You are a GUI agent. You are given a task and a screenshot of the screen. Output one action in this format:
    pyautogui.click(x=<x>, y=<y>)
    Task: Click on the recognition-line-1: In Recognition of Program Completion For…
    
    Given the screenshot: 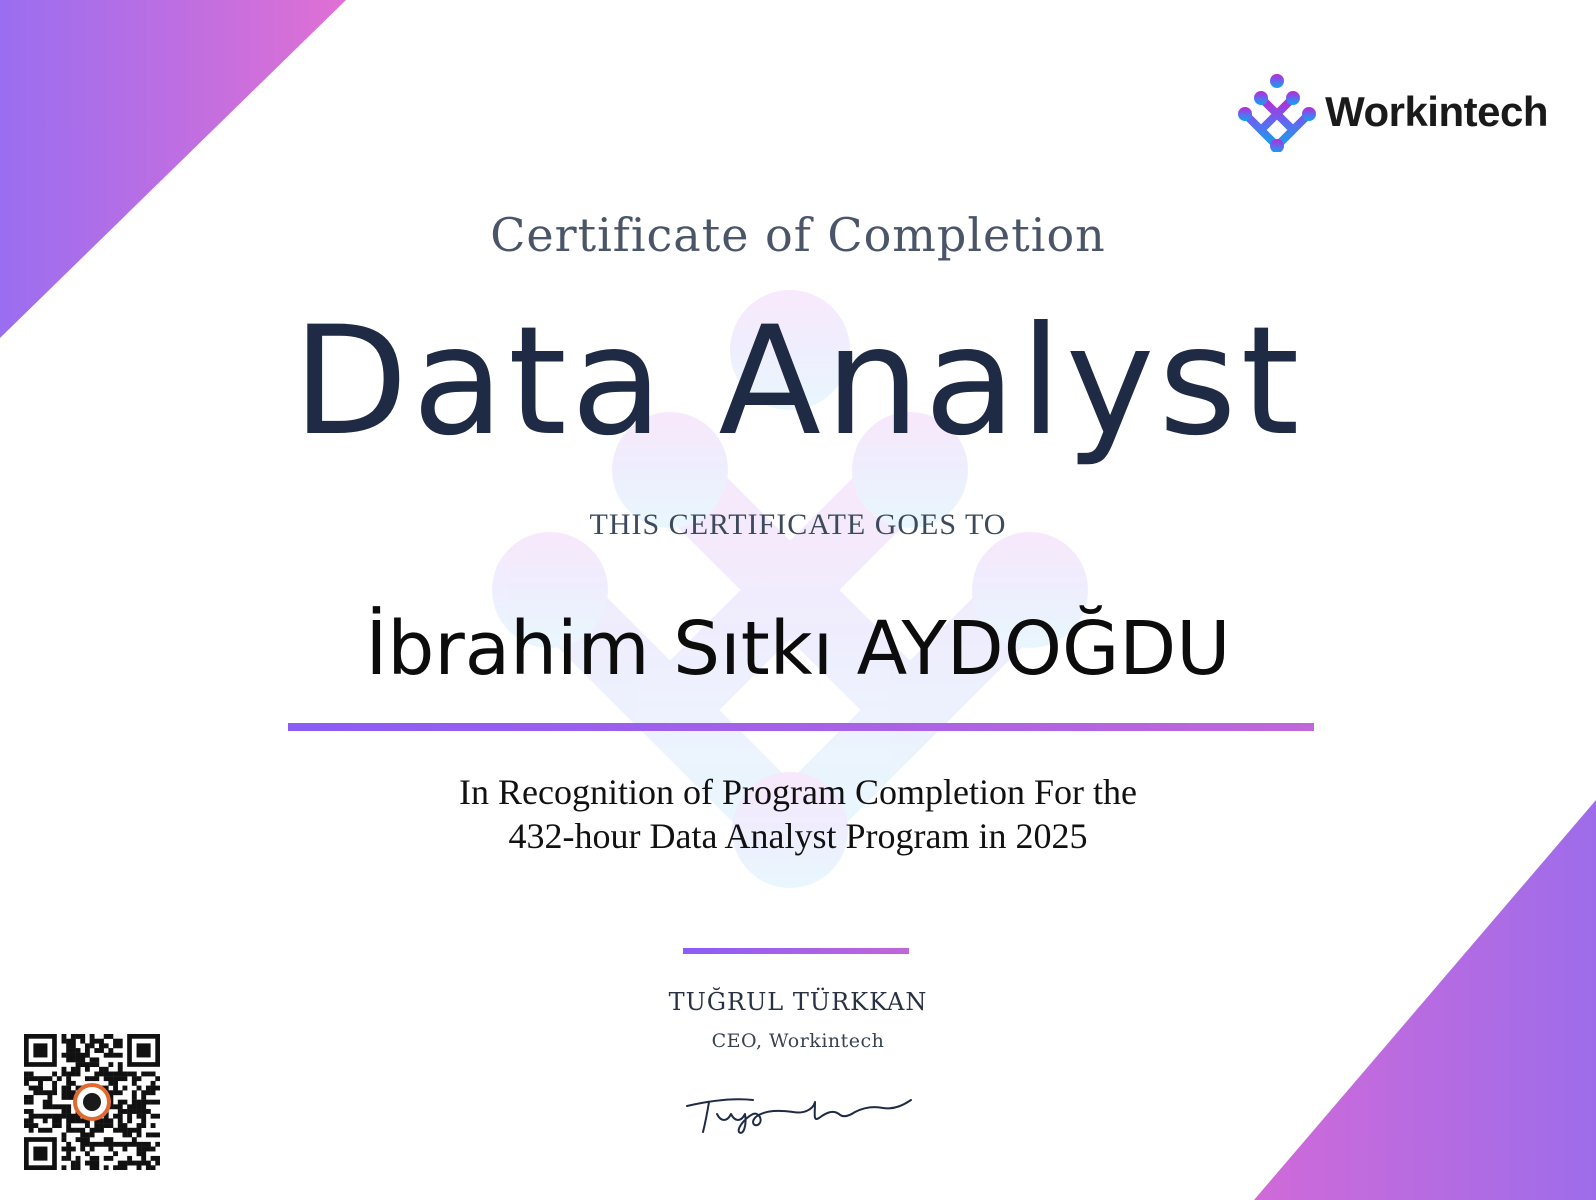 What is the action you would take?
    pyautogui.click(x=798, y=792)
    